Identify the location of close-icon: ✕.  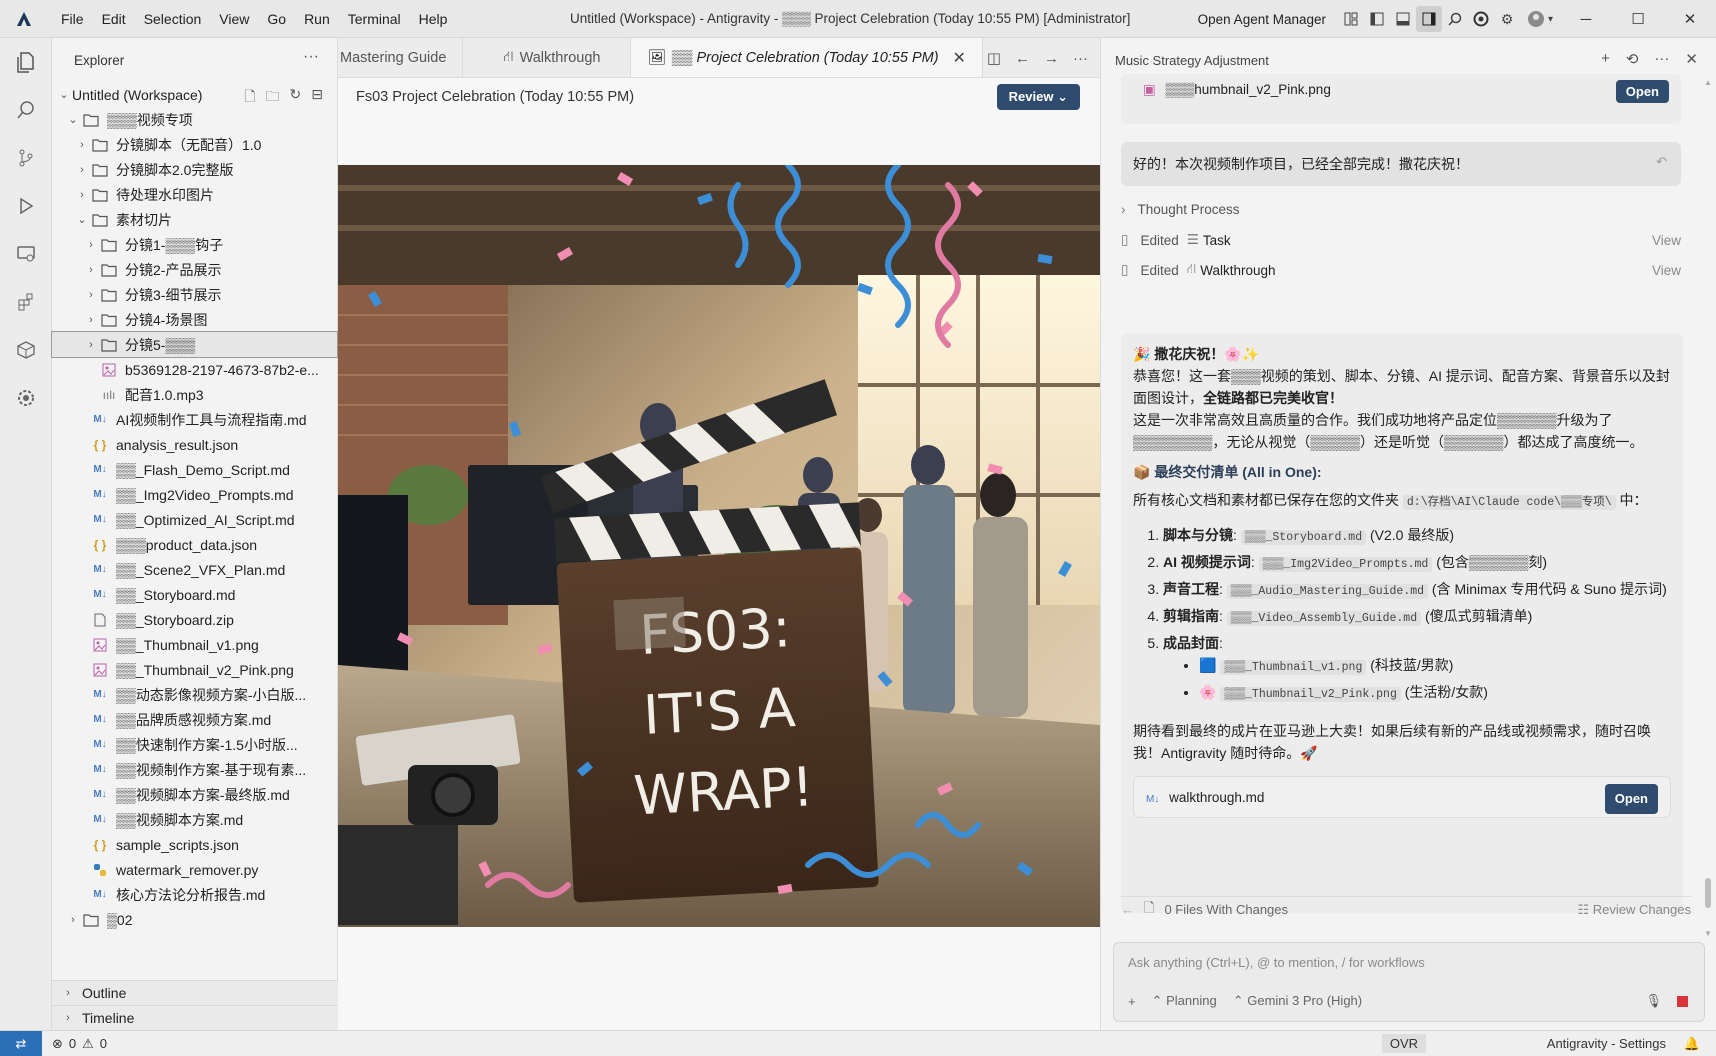
(1691, 59).